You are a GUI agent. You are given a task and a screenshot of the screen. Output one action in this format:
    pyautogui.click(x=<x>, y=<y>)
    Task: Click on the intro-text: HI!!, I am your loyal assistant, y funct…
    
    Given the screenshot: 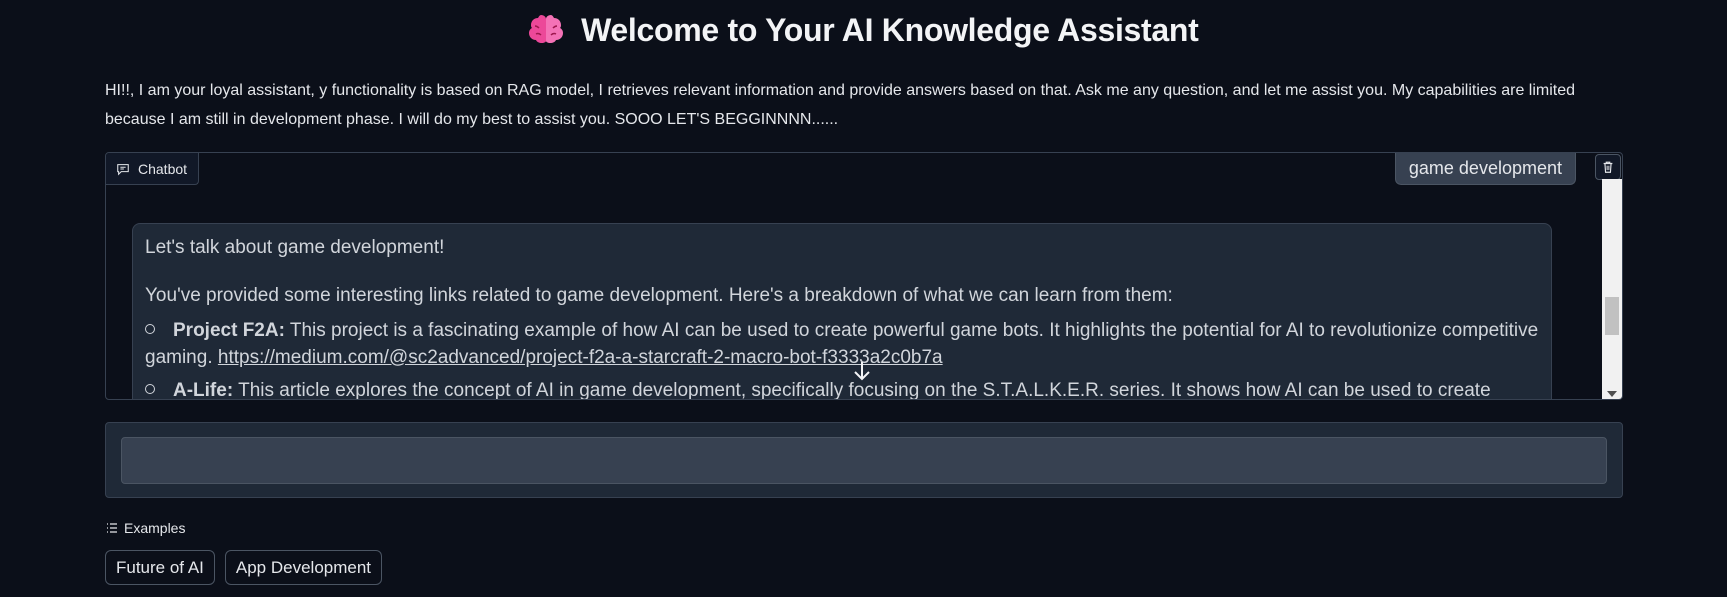 What is the action you would take?
    pyautogui.click(x=870, y=105)
    